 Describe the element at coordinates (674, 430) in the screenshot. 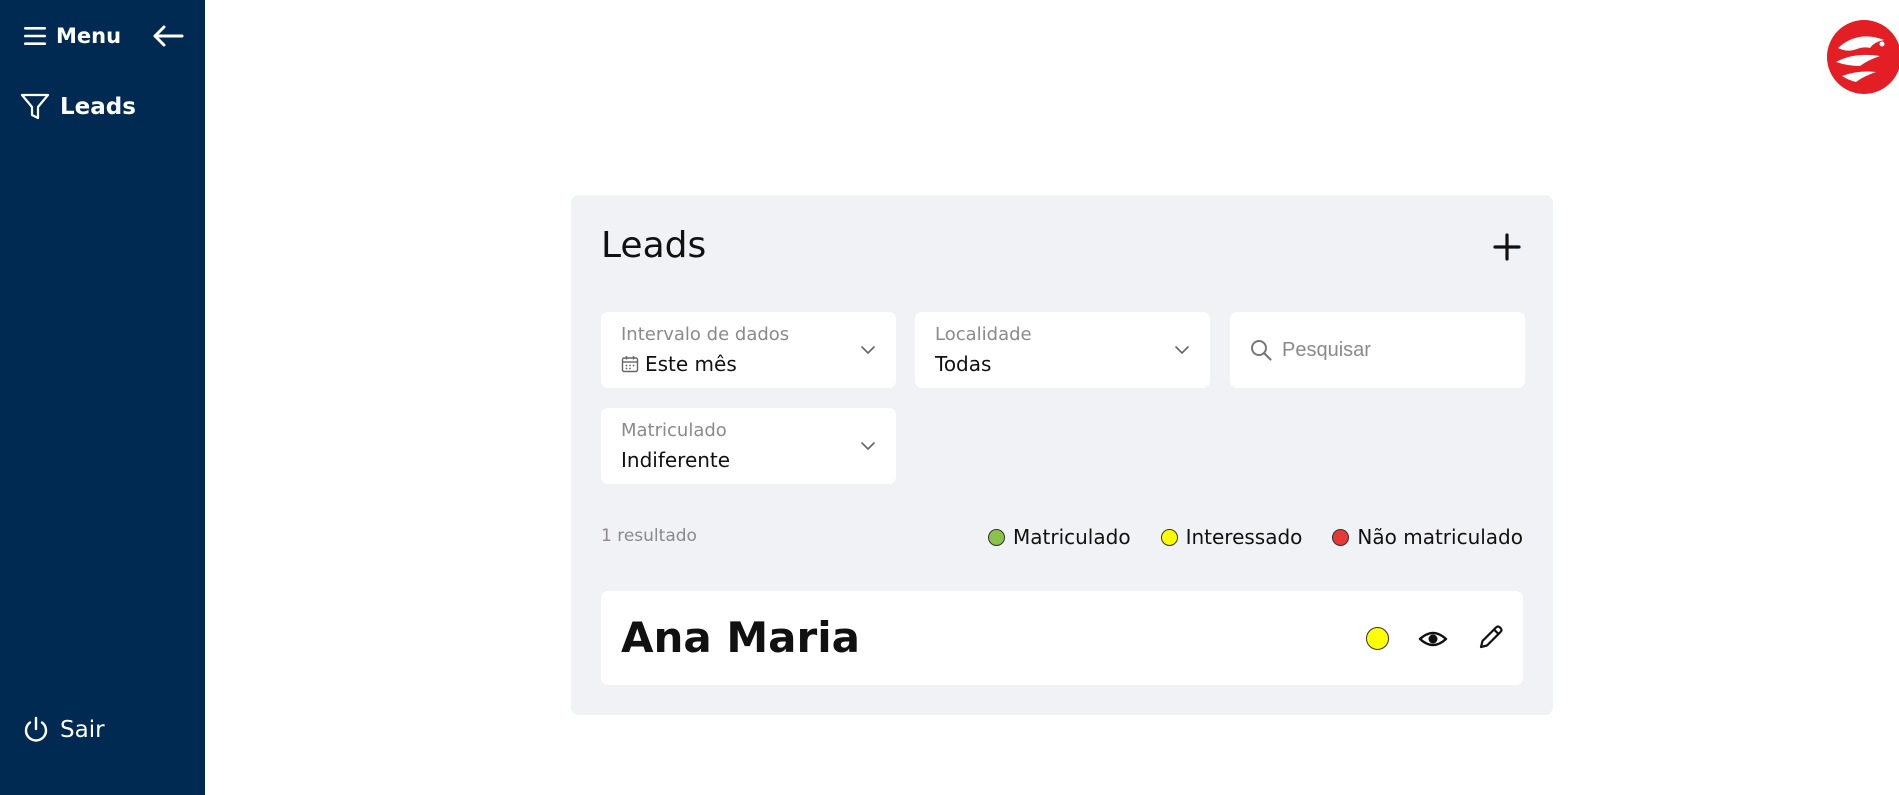

I see `enrolled-label: Matriculado` at that location.